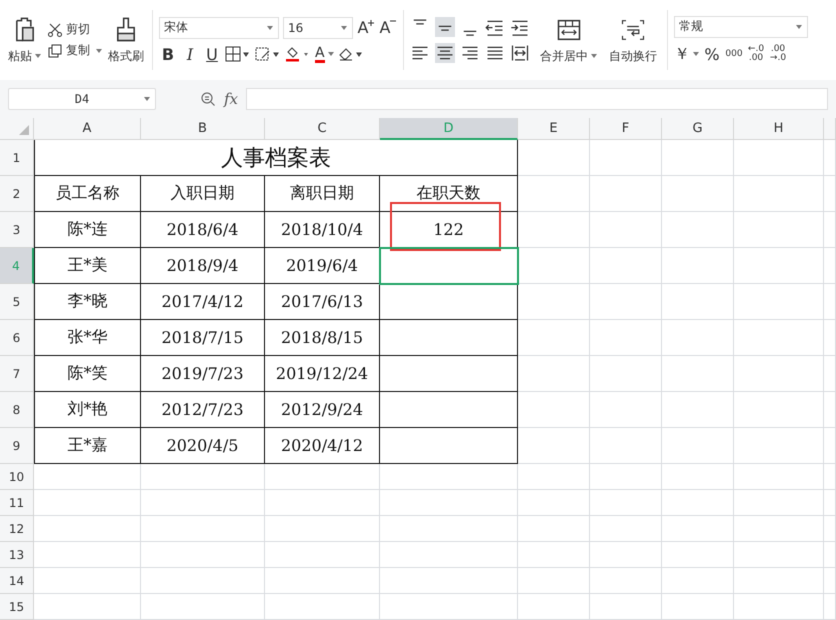  What do you see at coordinates (87, 129) in the screenshot?
I see `column-header: A` at bounding box center [87, 129].